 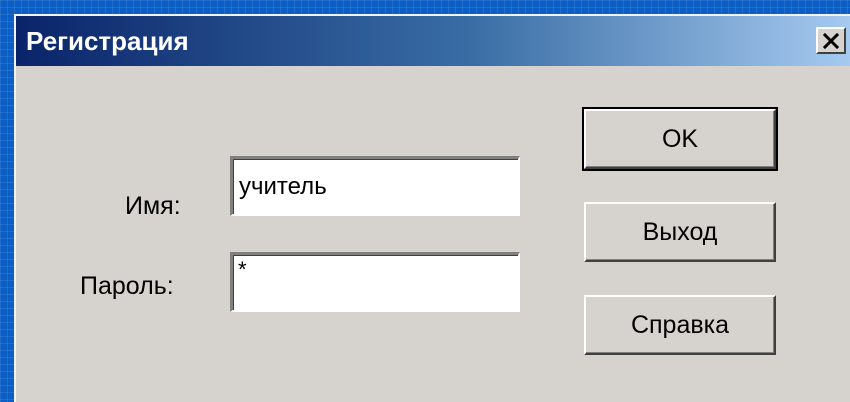 What do you see at coordinates (680, 232) in the screenshot?
I see `exit-button: Выход` at bounding box center [680, 232].